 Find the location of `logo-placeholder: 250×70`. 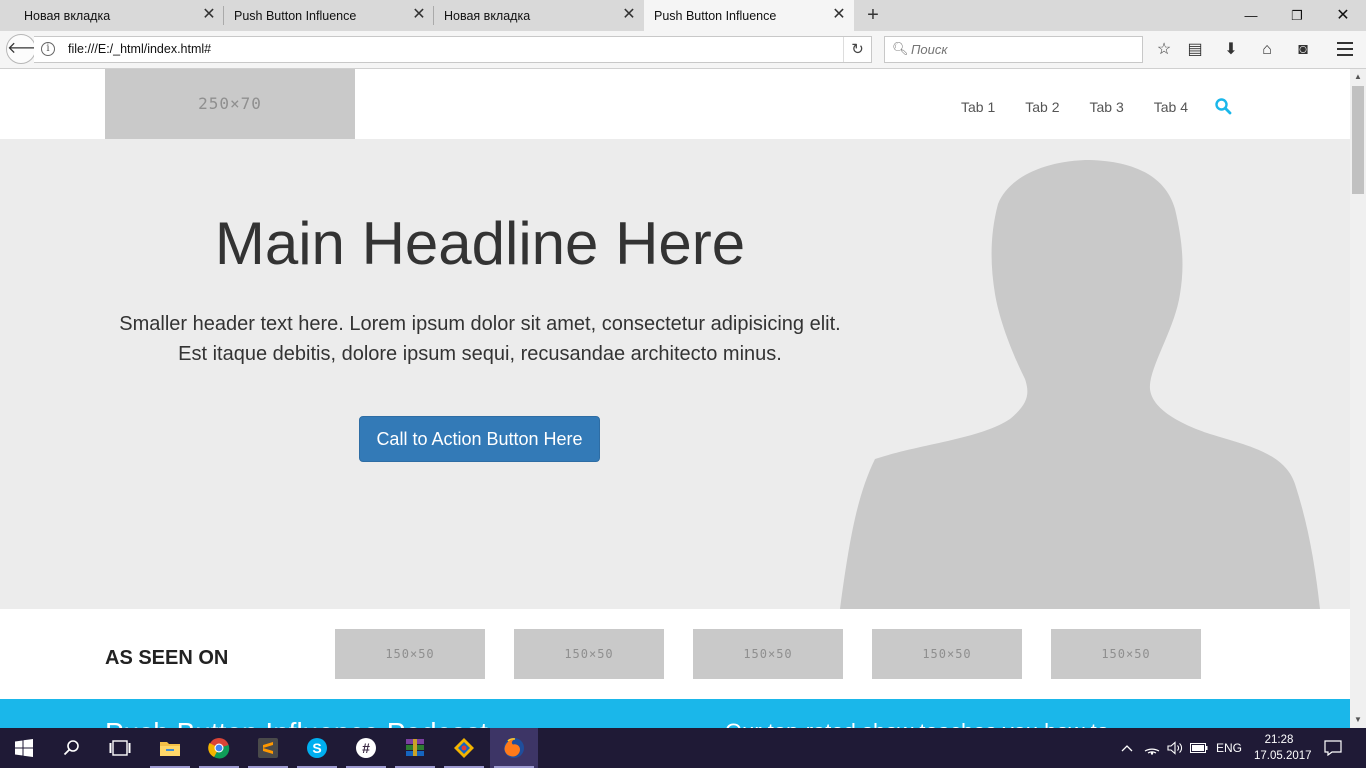

logo-placeholder: 250×70 is located at coordinates (230, 104).